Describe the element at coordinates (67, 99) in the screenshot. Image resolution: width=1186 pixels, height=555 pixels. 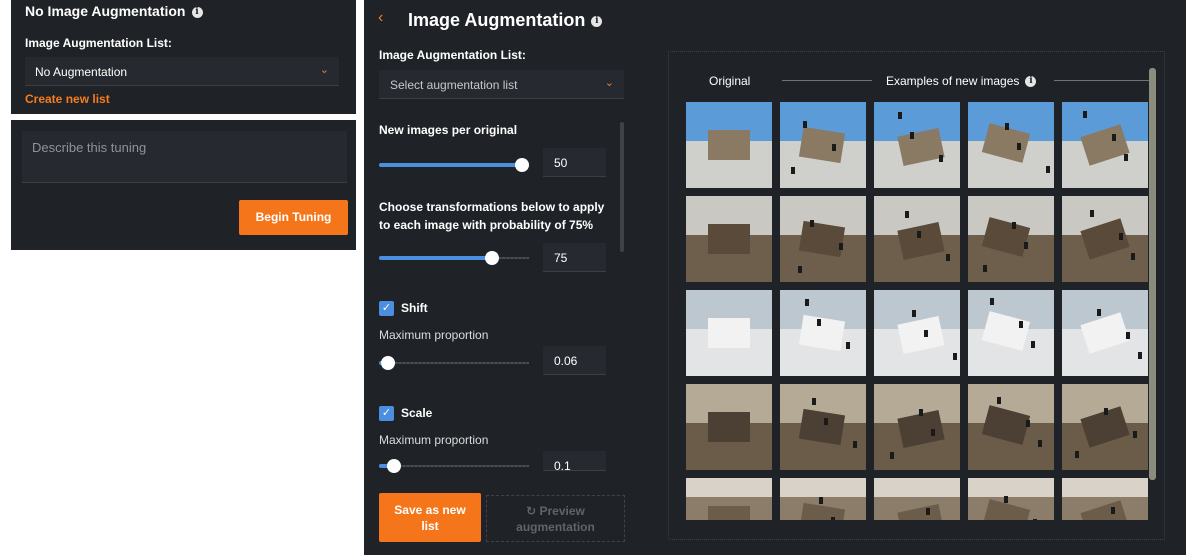
I see `create-new-list-link: Create new list` at that location.